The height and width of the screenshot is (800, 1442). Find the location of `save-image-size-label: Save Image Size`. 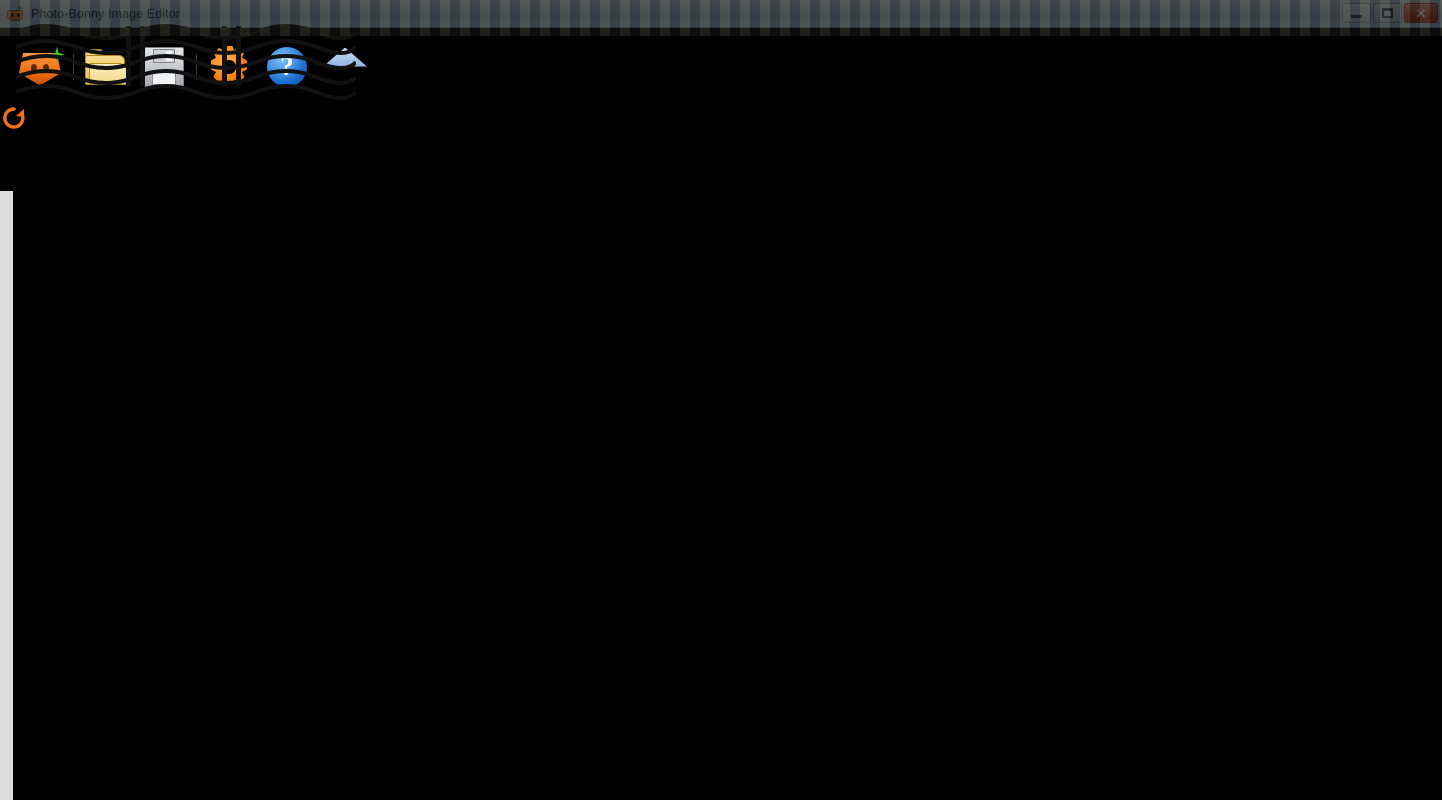

save-image-size-label: Save Image Size is located at coordinates (60, 163).